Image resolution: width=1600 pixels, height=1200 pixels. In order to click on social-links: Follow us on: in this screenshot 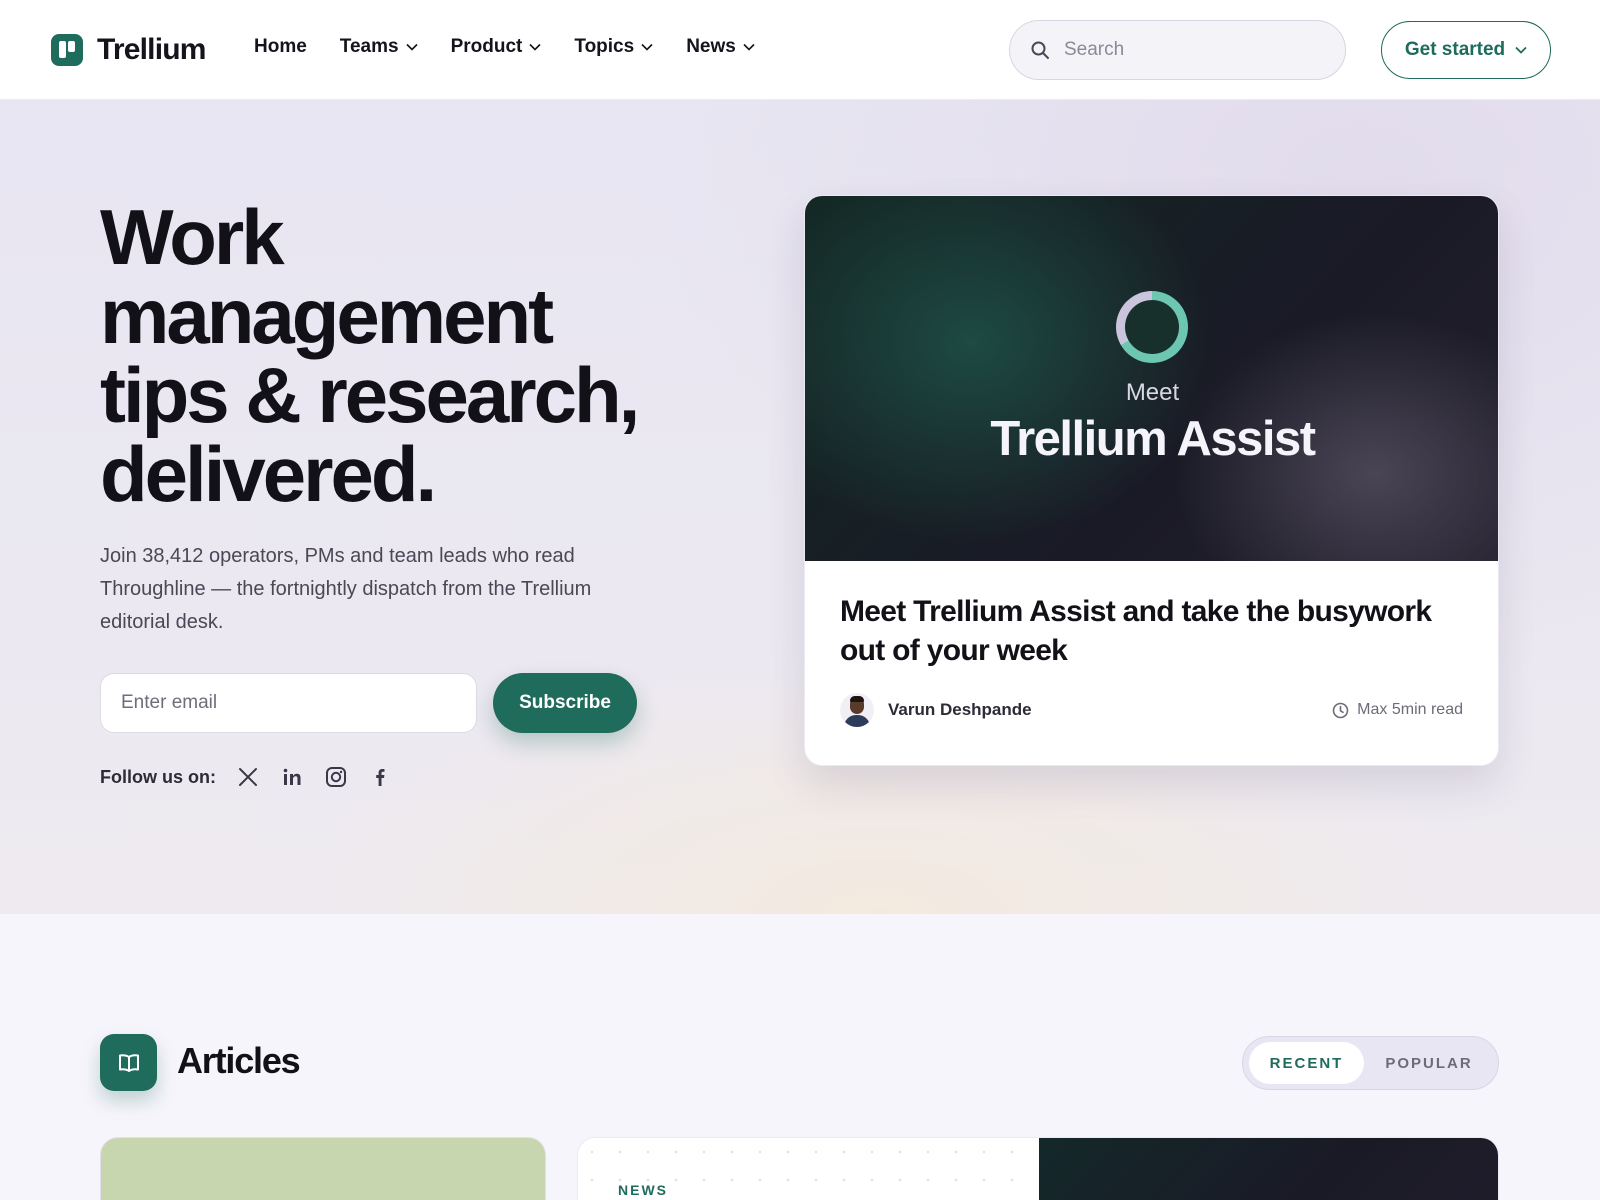, I will do `click(256, 777)`.